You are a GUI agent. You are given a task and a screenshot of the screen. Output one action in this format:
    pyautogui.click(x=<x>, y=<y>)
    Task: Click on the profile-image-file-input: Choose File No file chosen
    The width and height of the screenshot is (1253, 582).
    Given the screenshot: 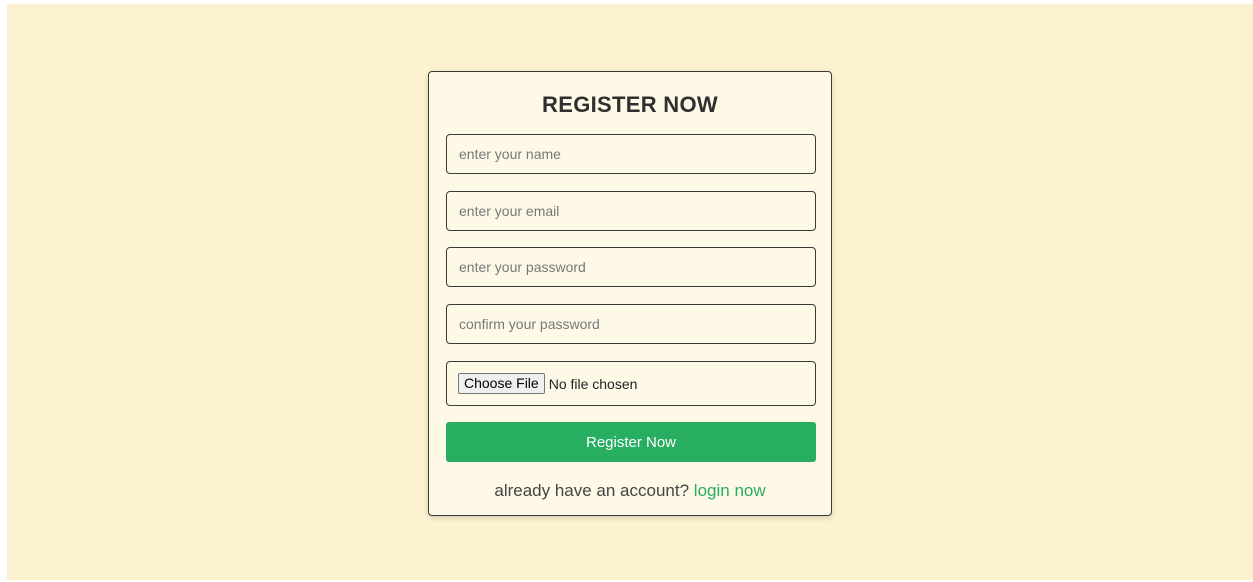 What is the action you would take?
    pyautogui.click(x=631, y=383)
    